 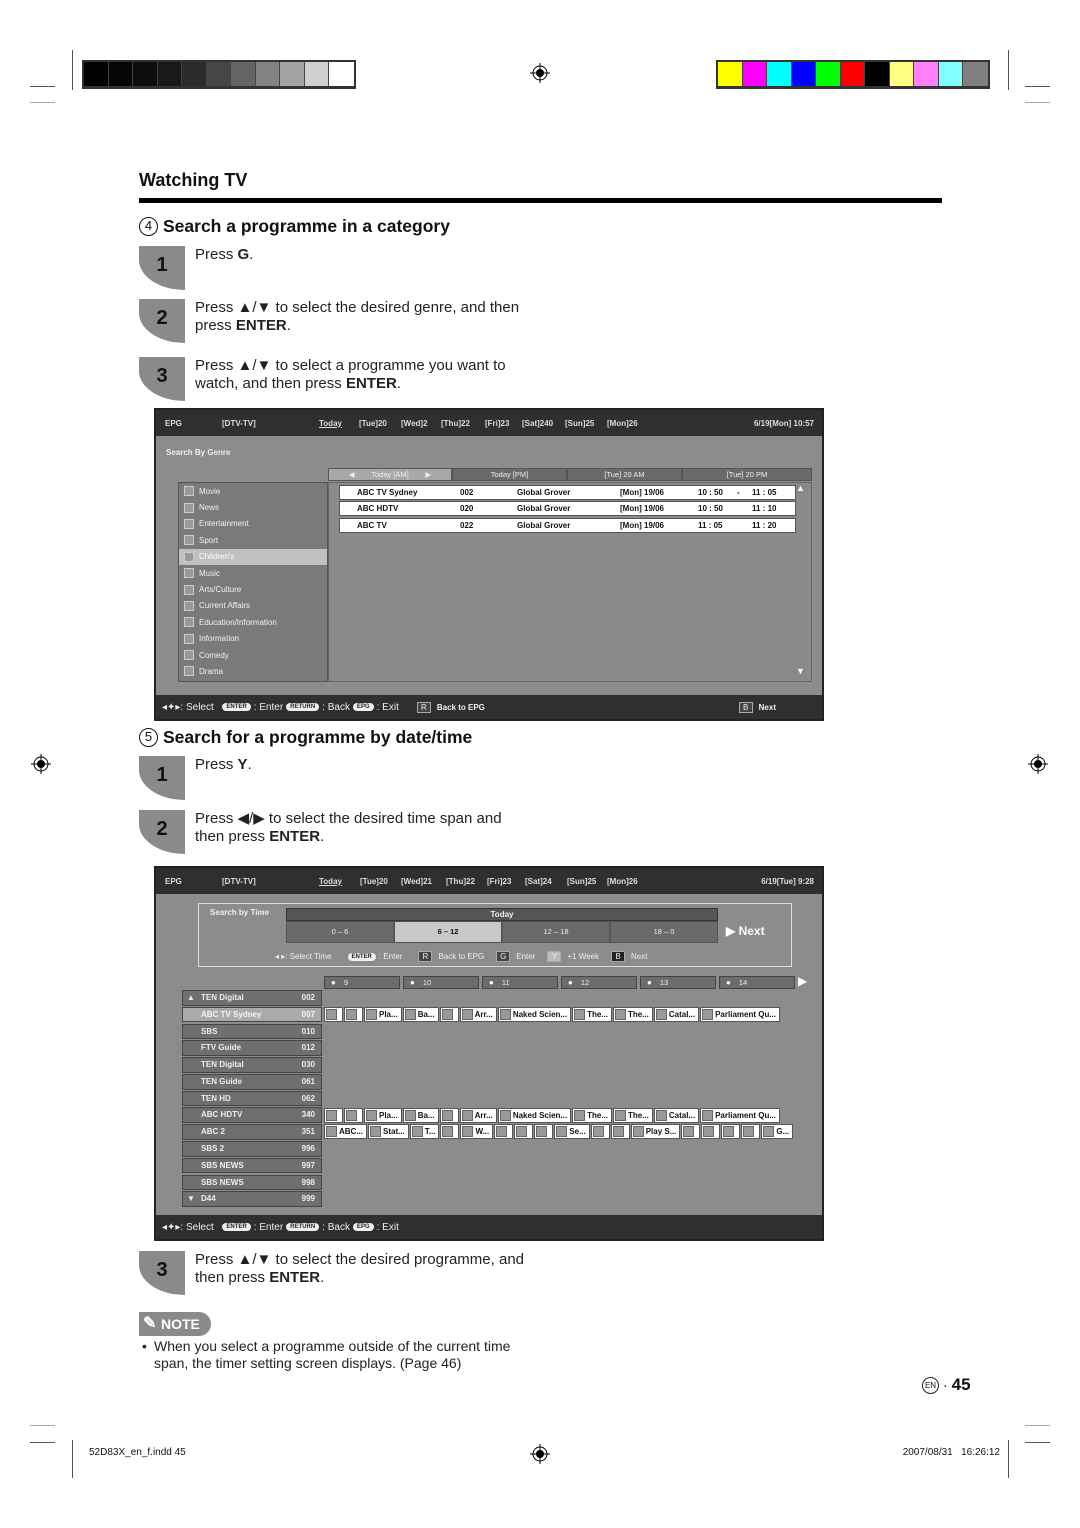 What do you see at coordinates (253, 589) in the screenshot?
I see `genre-item: Arts/Culture` at bounding box center [253, 589].